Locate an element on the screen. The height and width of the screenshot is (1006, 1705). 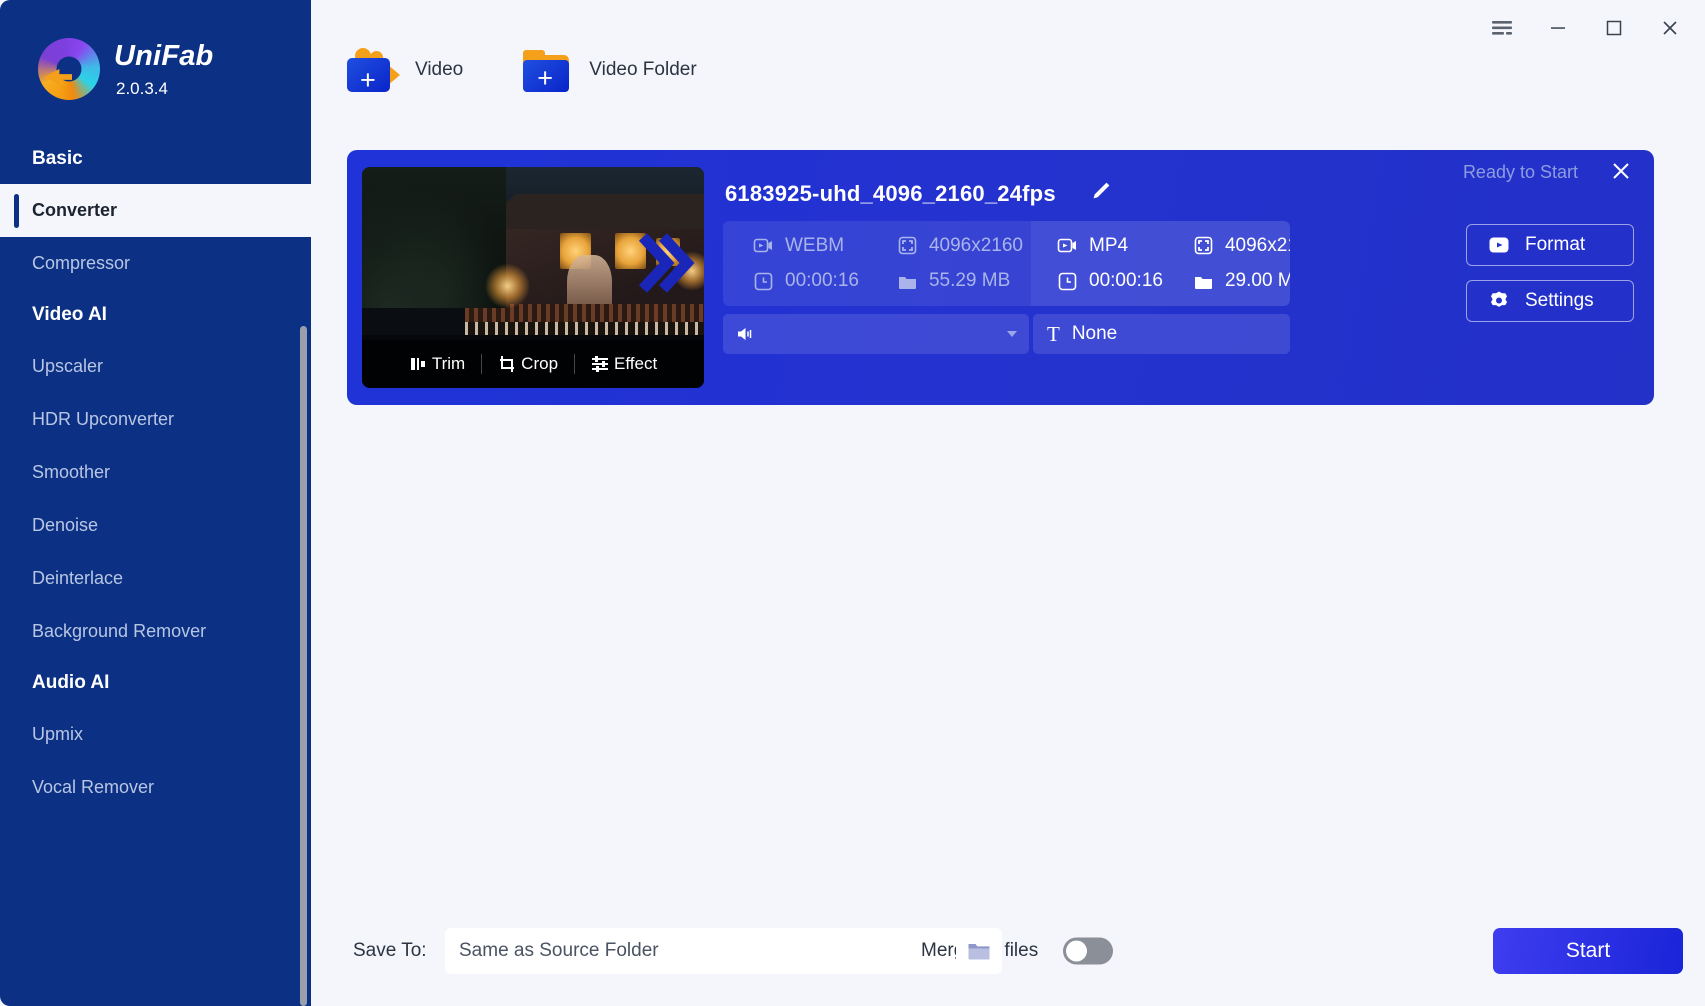
effect-icon is located at coordinates (600, 364).